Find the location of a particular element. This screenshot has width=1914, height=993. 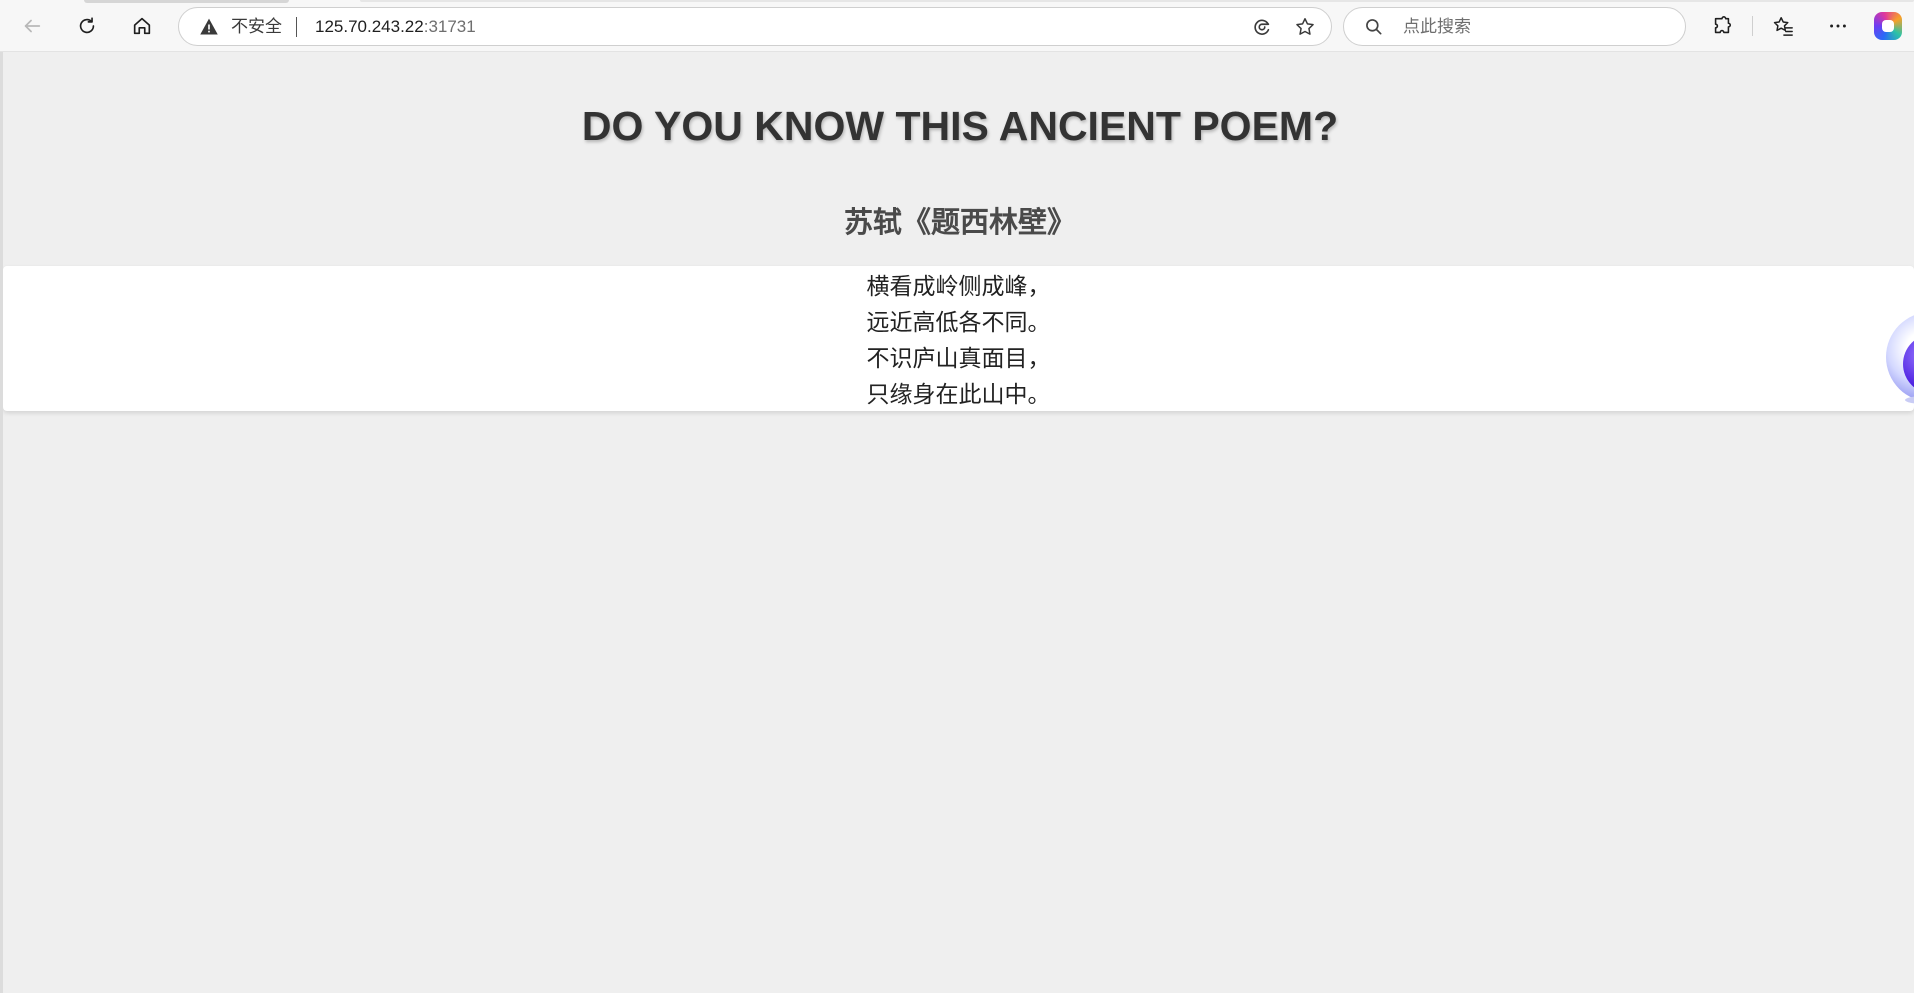

back-button is located at coordinates (32, 26).